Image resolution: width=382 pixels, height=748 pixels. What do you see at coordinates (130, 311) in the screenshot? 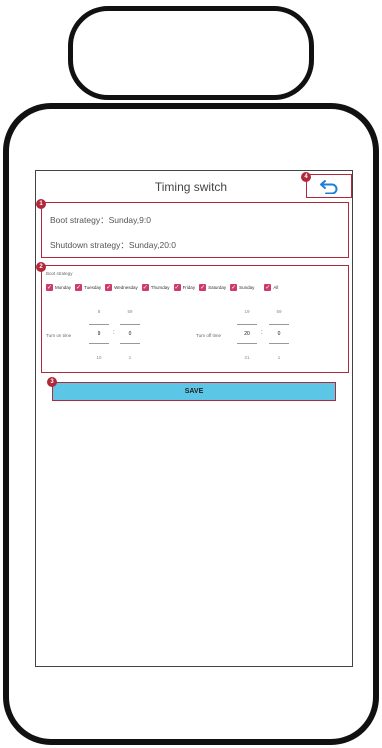
I see `on-min-prev: 59` at bounding box center [130, 311].